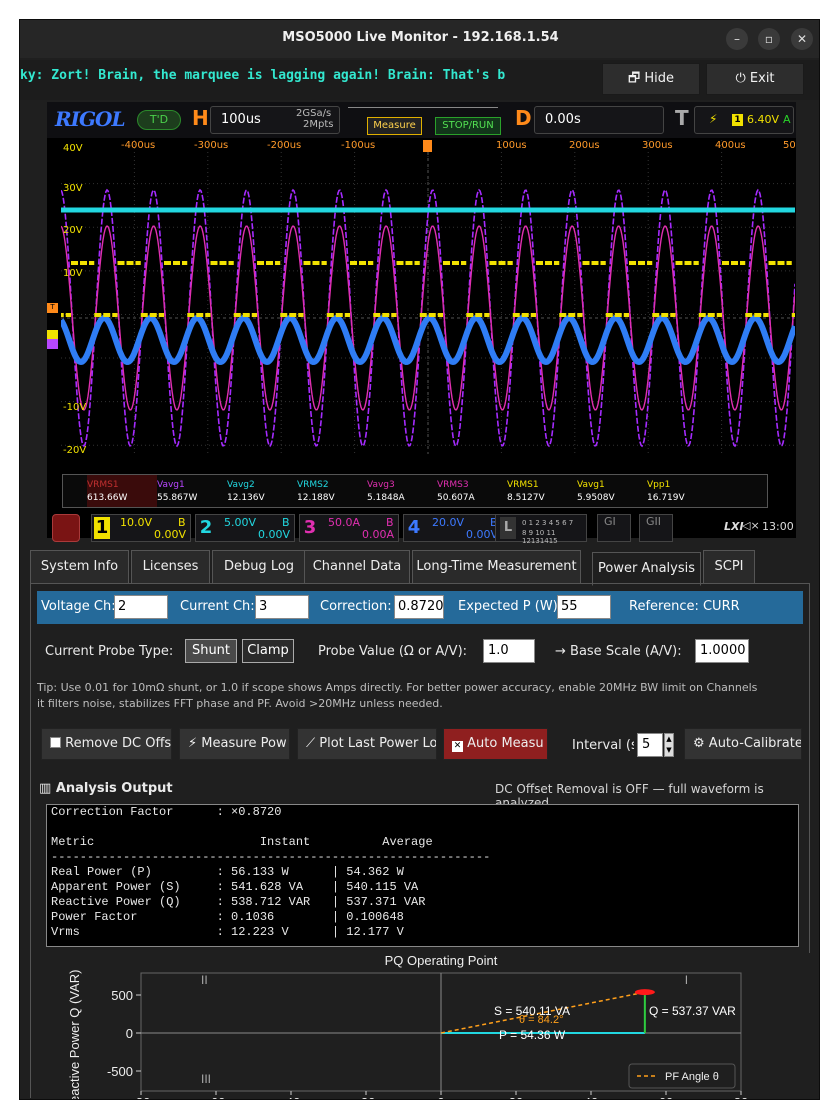 This screenshot has height=1120, width=840. I want to click on q-label: Q = 537.37 VAR, so click(692, 1011).